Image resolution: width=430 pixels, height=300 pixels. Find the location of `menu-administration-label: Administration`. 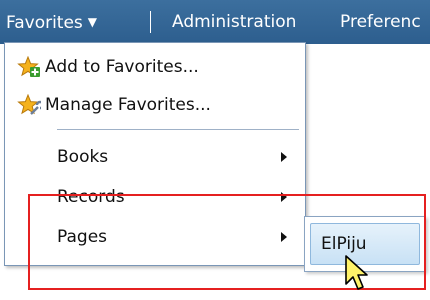

menu-administration-label: Administration is located at coordinates (234, 22).